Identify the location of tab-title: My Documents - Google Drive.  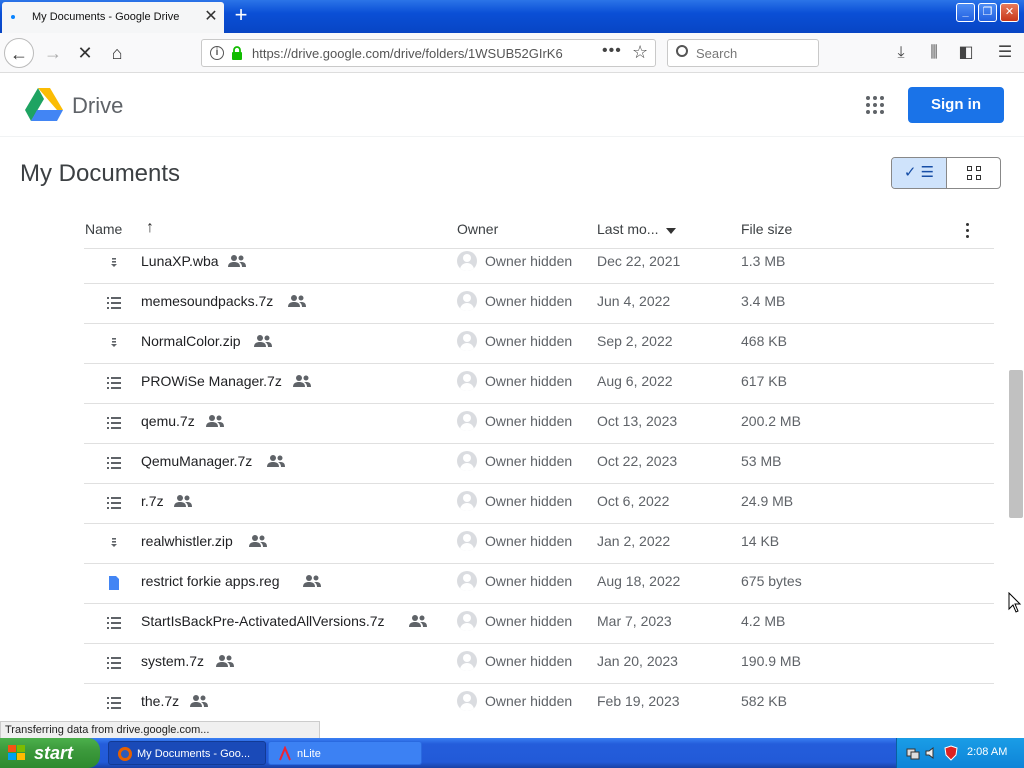
(106, 17).